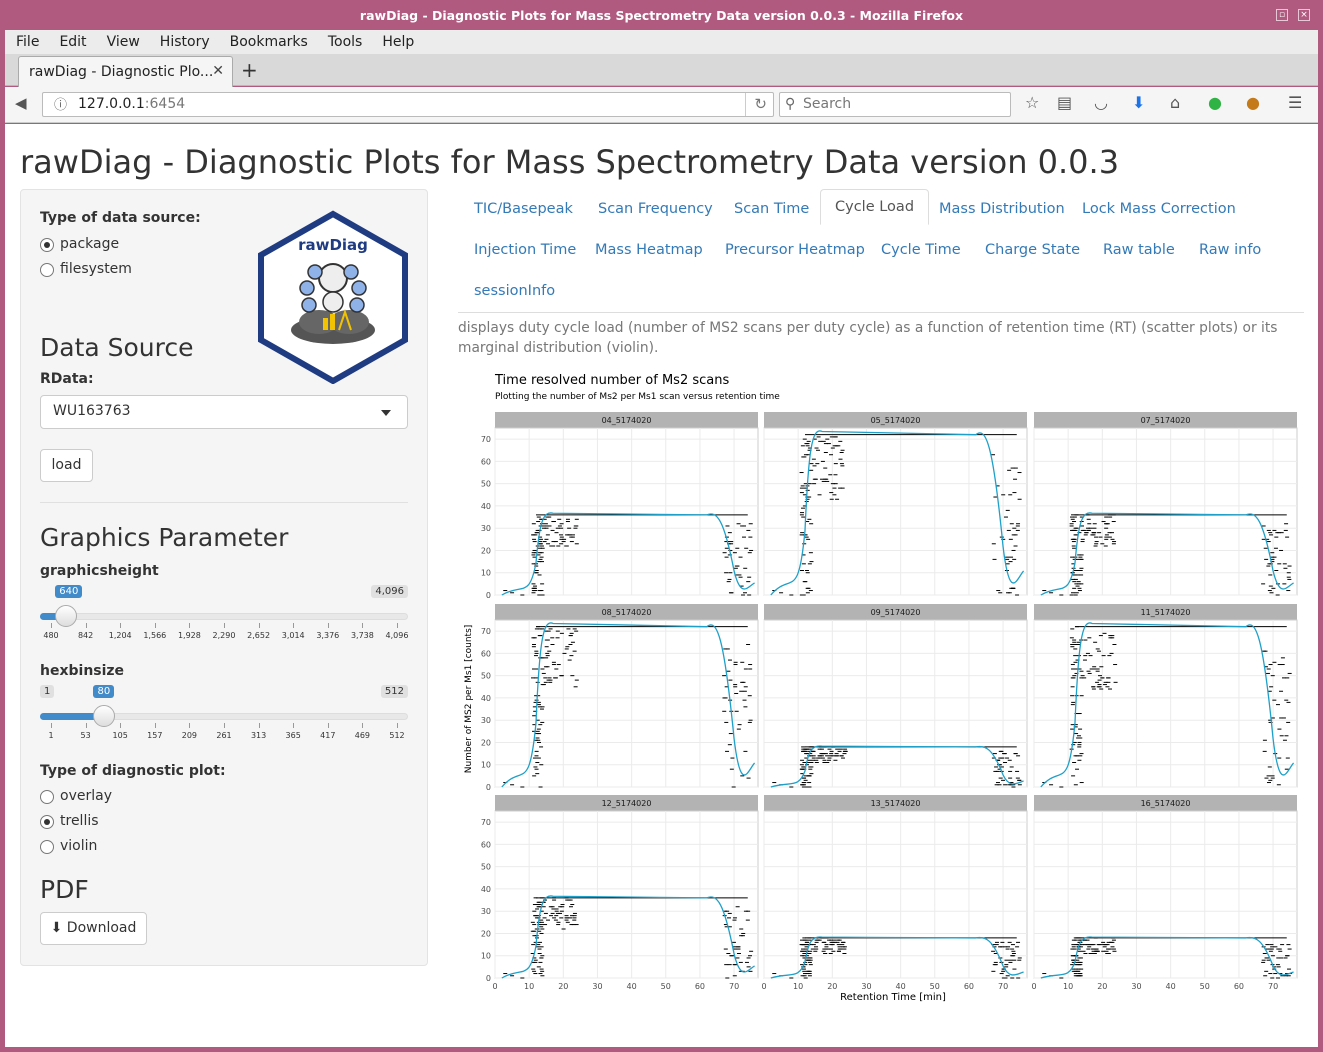 This screenshot has height=1052, width=1323. Describe the element at coordinates (47, 270) in the screenshot. I see `radio-filesystem-circle` at that location.